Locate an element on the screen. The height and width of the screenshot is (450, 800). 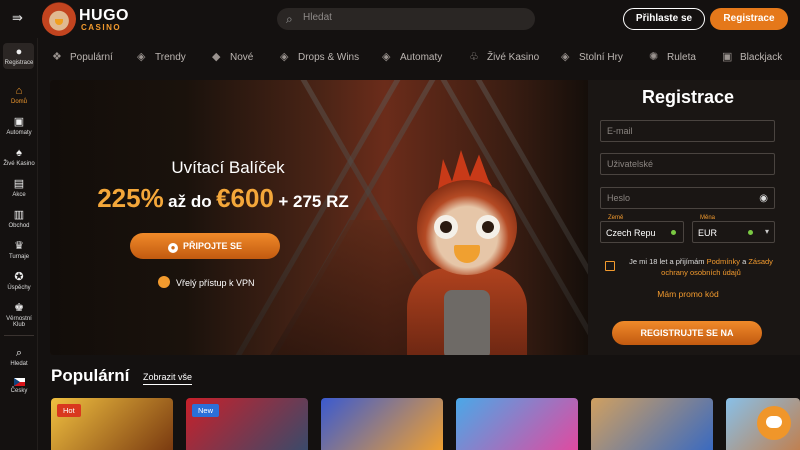
cards-icon: ♠ is located at coordinates (19, 153).